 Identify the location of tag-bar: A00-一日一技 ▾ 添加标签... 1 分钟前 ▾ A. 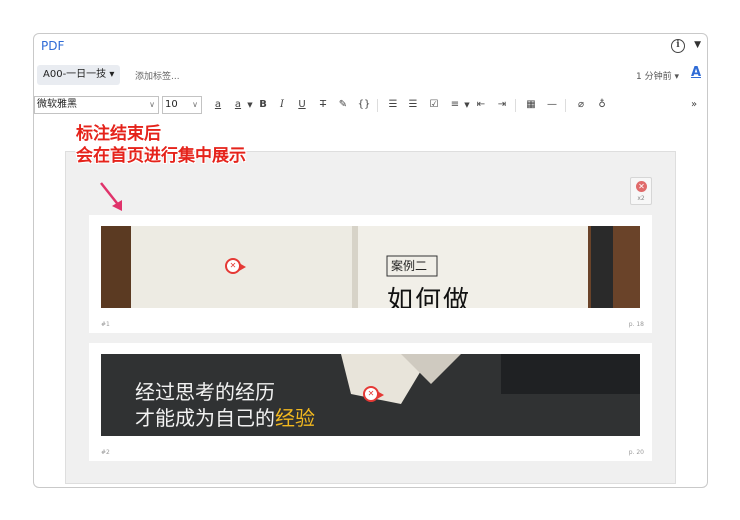
(370, 75).